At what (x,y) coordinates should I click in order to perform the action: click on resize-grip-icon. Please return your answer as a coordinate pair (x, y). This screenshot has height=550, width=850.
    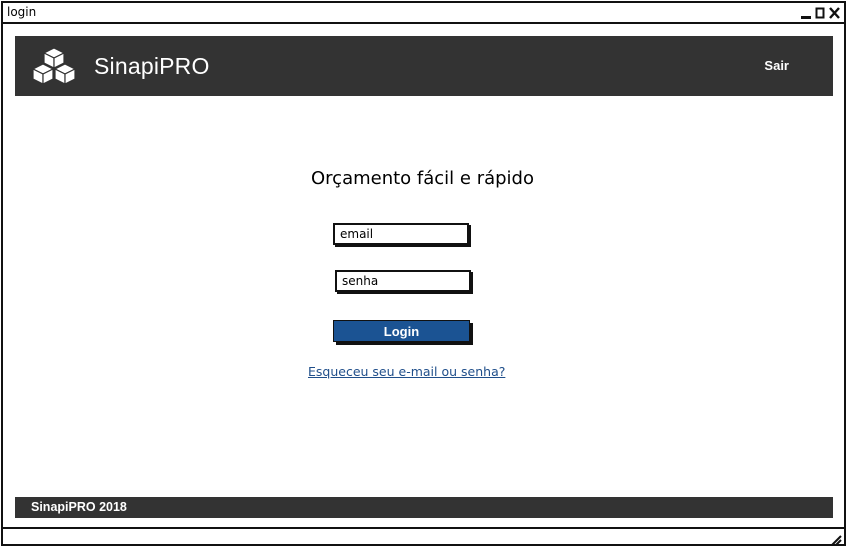
    Looking at the image, I should click on (836, 538).